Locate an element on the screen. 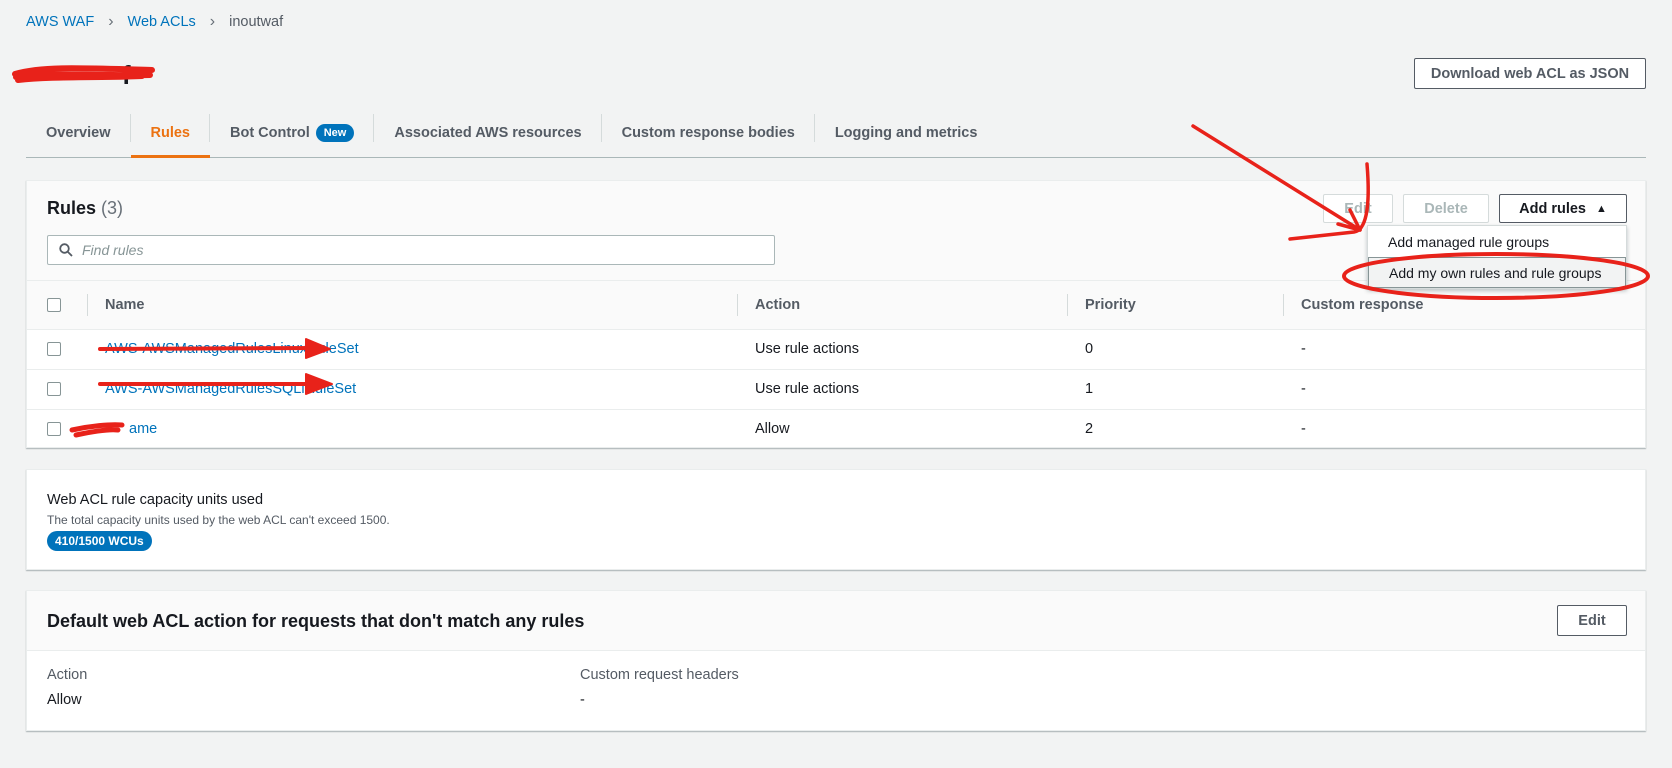 Image resolution: width=1672 pixels, height=768 pixels. custom-headers-value: - is located at coordinates (582, 700).